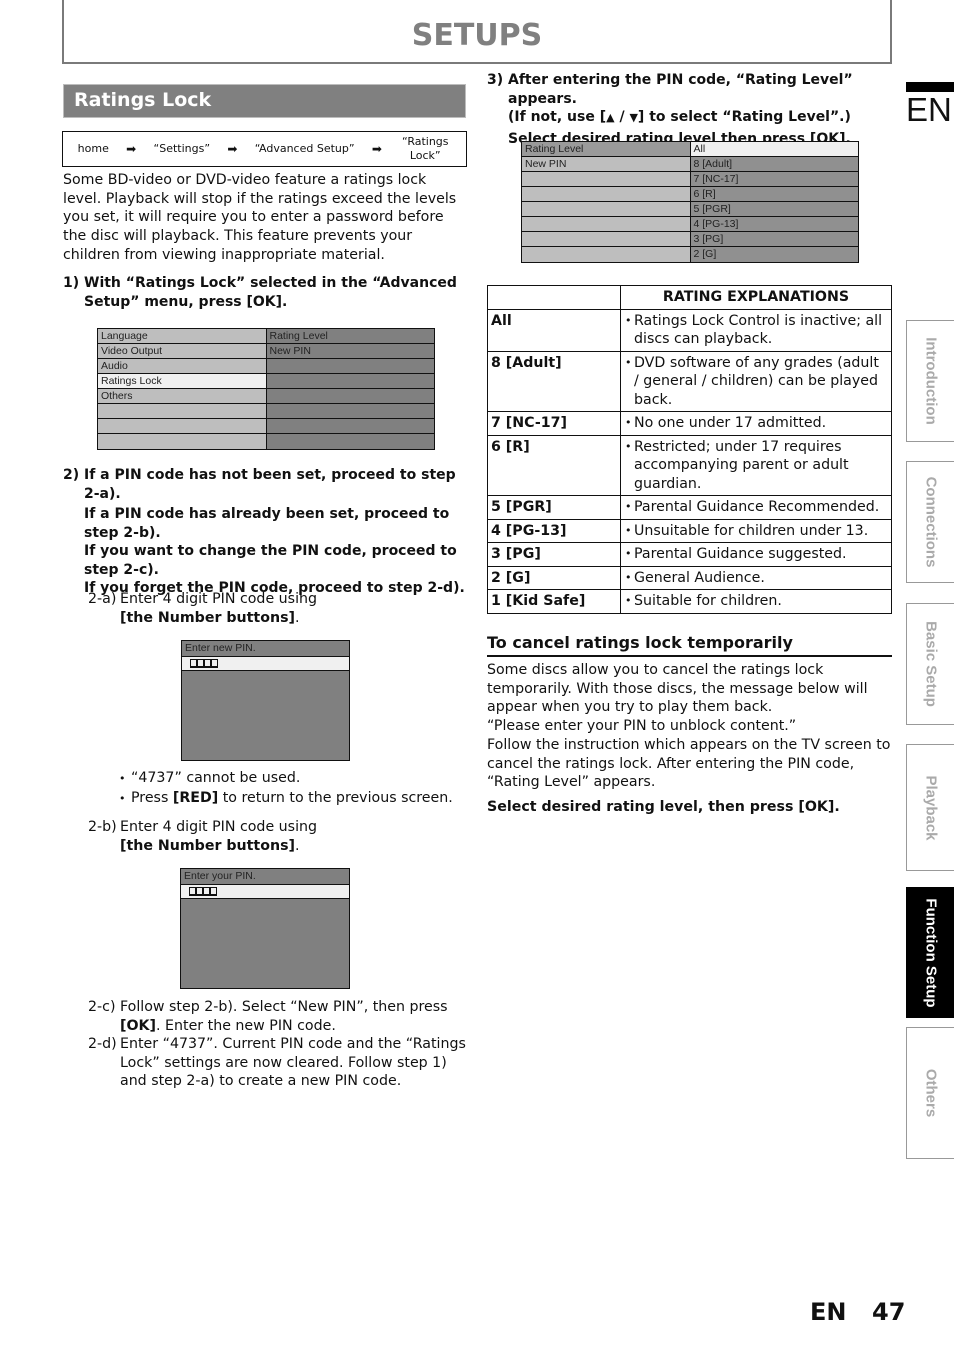 This screenshot has width=954, height=1348. I want to click on cancel-section-heading: To cancel ratings lock temporarily, so click(689, 645).